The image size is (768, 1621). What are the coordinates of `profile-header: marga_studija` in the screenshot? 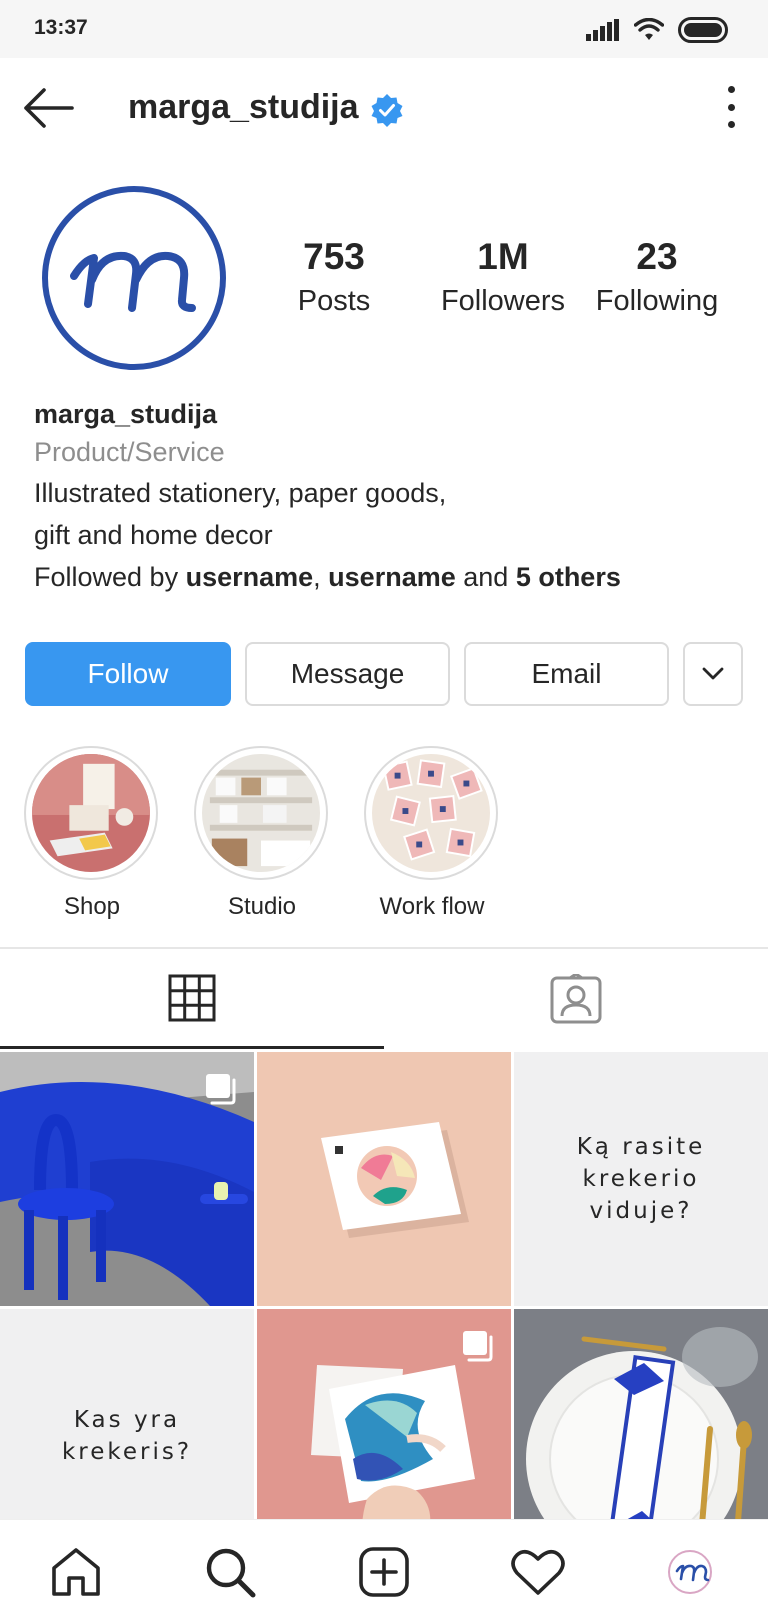 It's located at (384, 108).